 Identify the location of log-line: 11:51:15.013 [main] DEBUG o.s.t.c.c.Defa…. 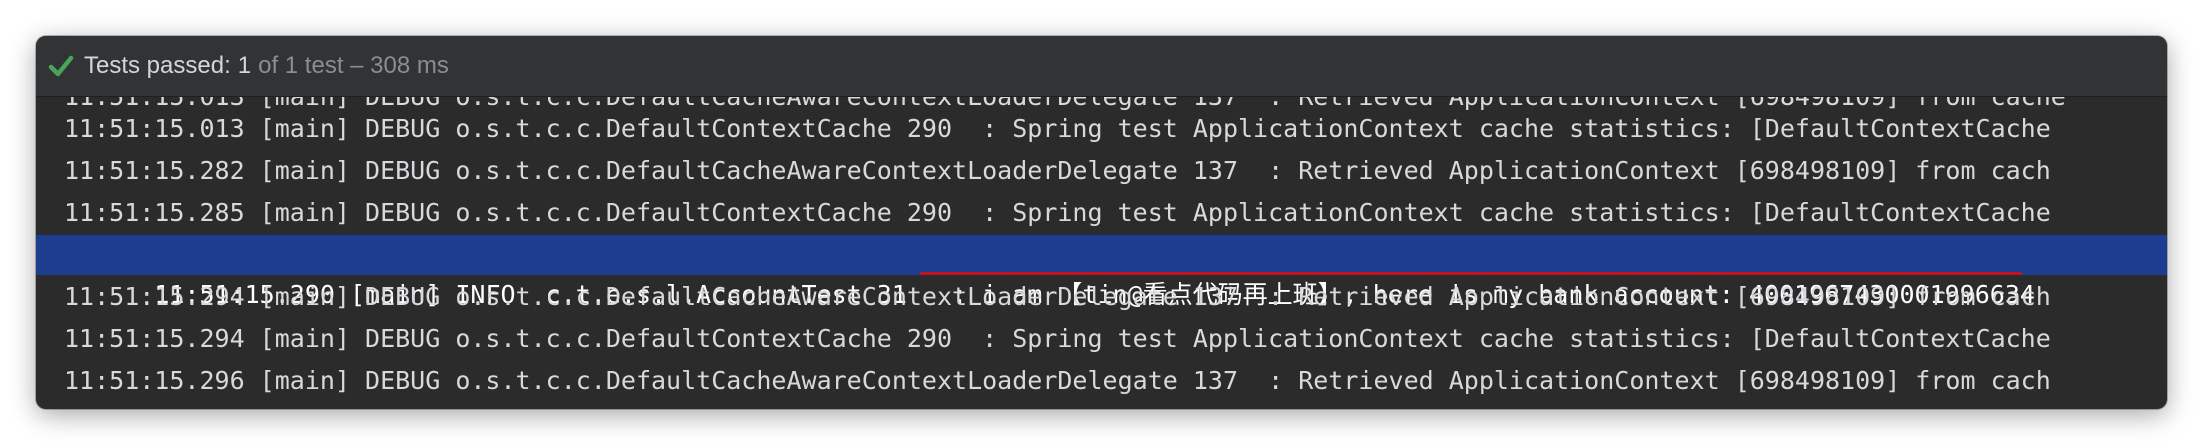
(1101, 129).